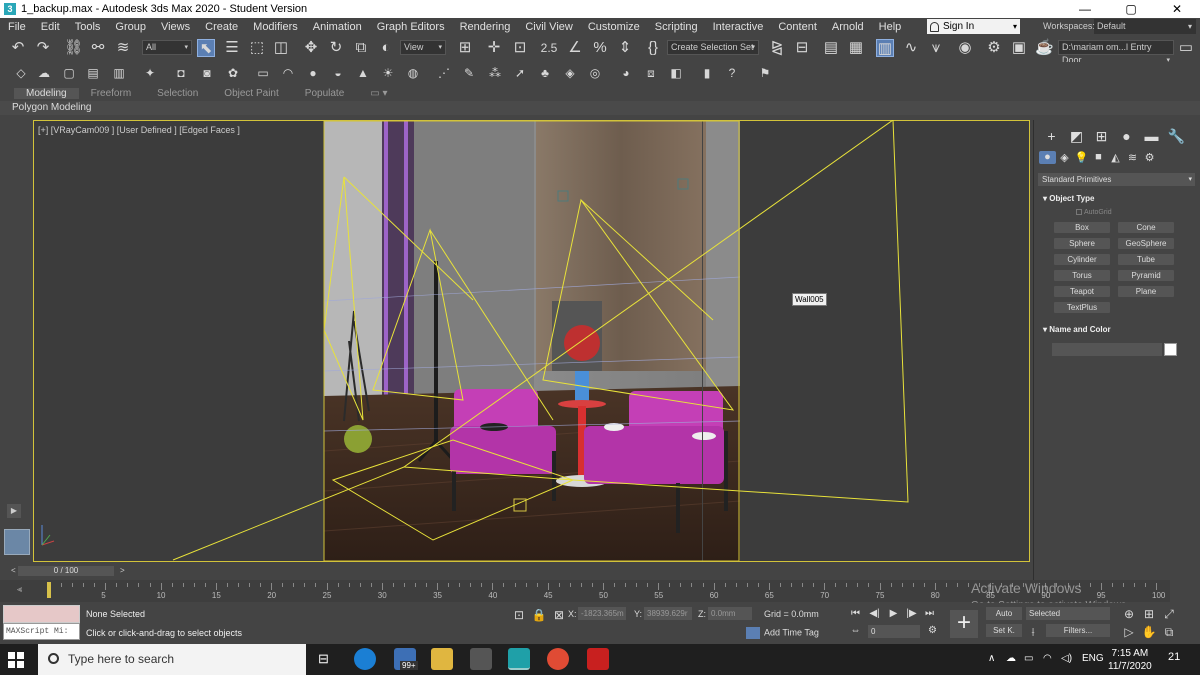 The width and height of the screenshot is (1200, 675). What do you see at coordinates (1082, 227) in the screenshot?
I see `box-button: Box` at bounding box center [1082, 227].